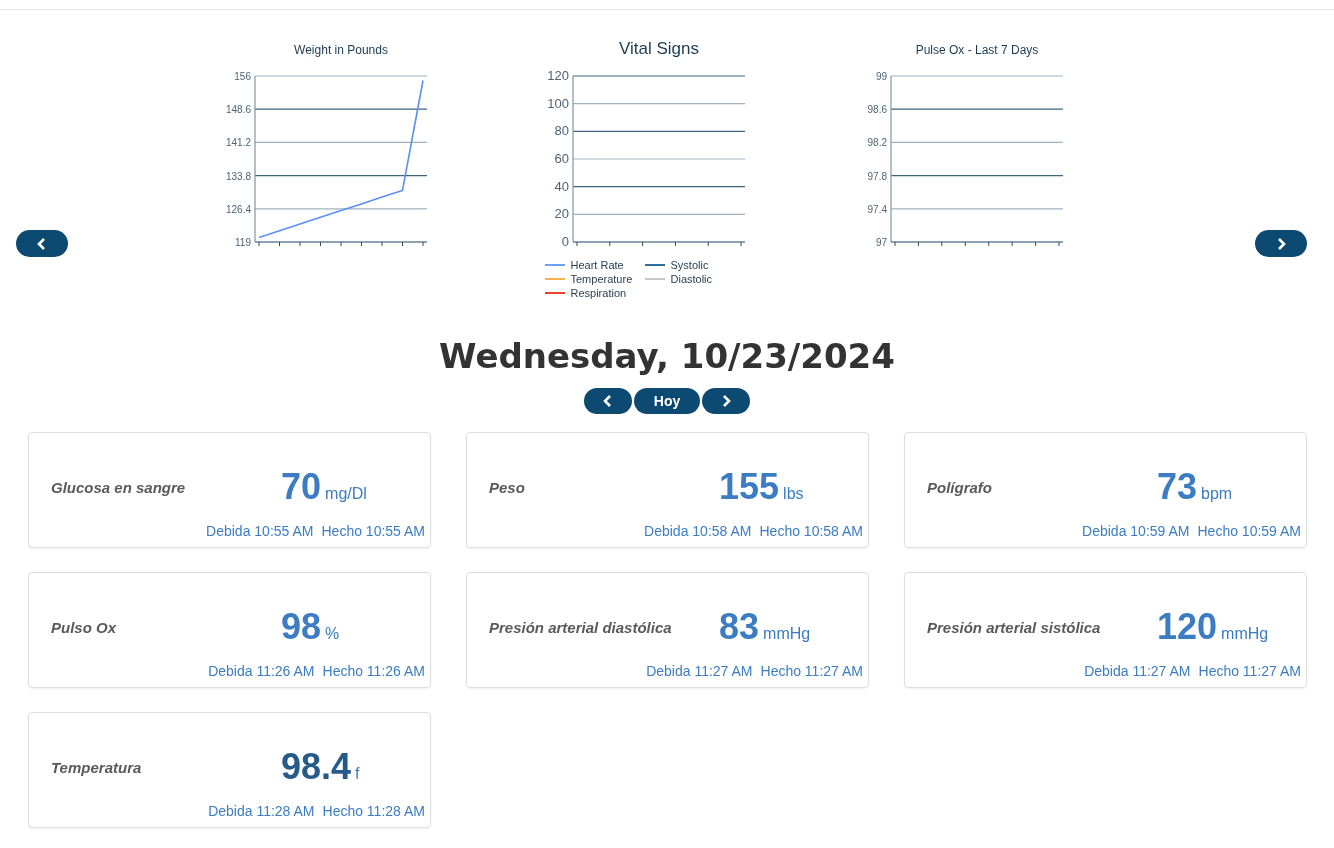  Describe the element at coordinates (238, 110) in the screenshot. I see `axis-label: 148.6` at that location.